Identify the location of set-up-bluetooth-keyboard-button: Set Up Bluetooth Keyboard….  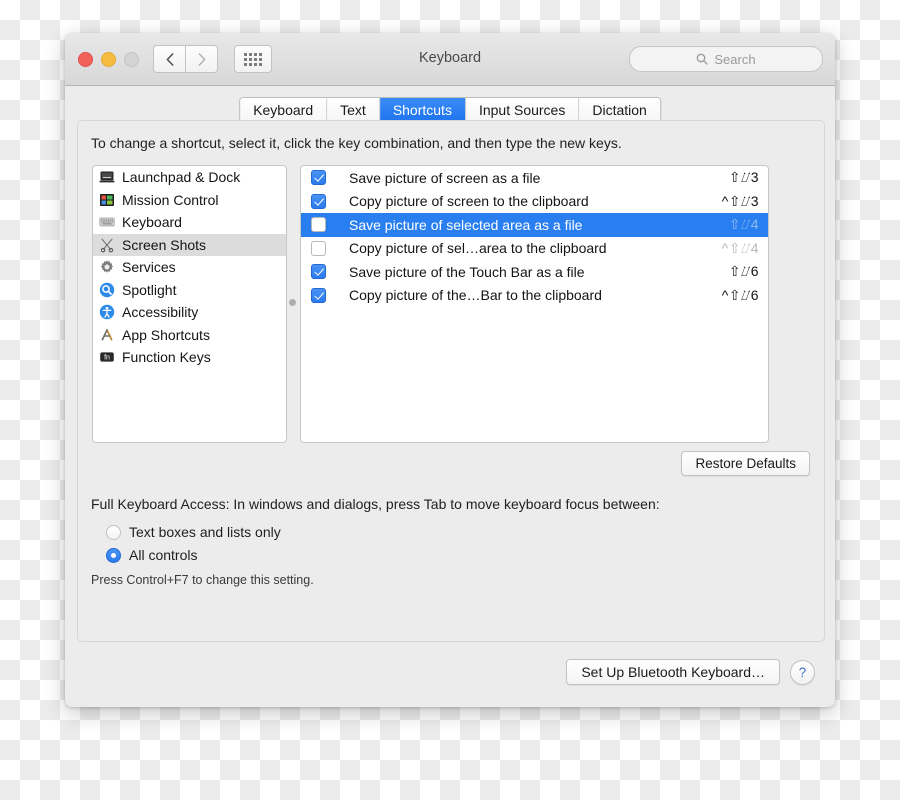
(673, 672).